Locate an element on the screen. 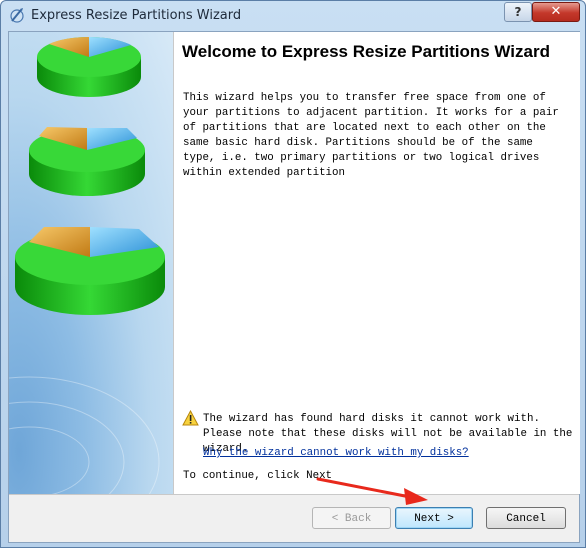  disk-2-icon is located at coordinates (87, 161).